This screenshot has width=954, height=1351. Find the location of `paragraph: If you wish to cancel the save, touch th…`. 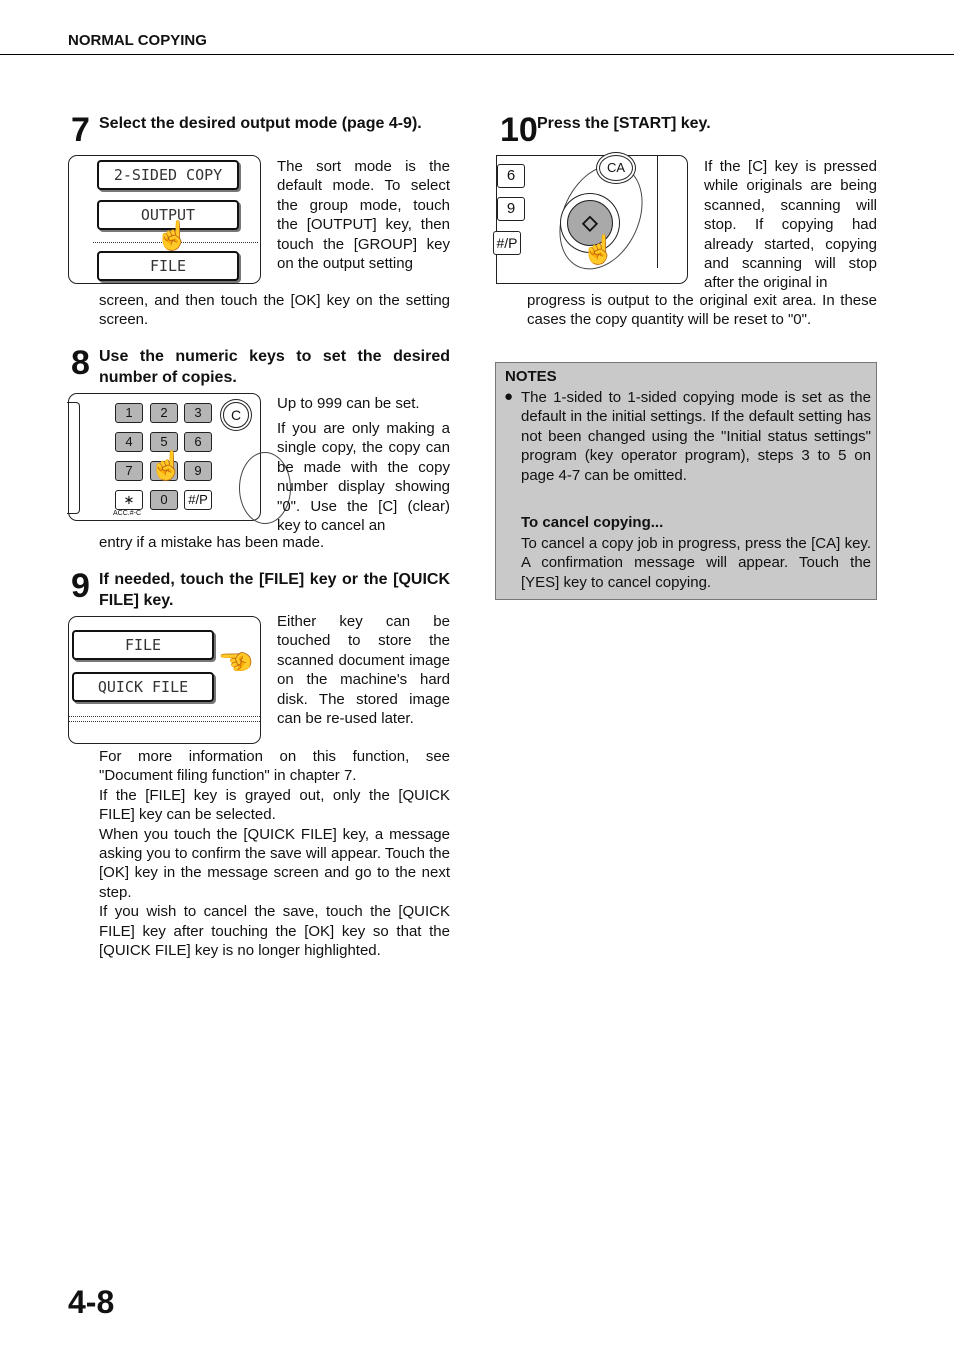

paragraph: If you wish to cancel the save, touch th… is located at coordinates (274, 931).